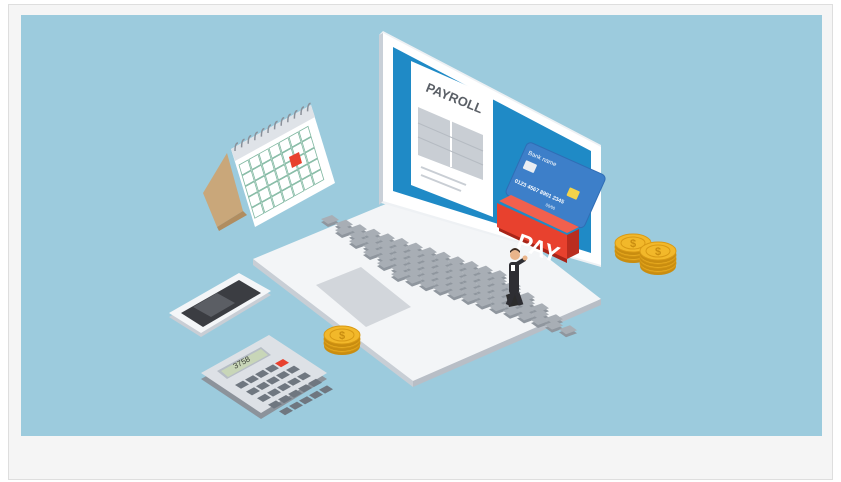 The height and width of the screenshot is (482, 841). What do you see at coordinates (267, 377) in the screenshot?
I see `calculator: 3758` at bounding box center [267, 377].